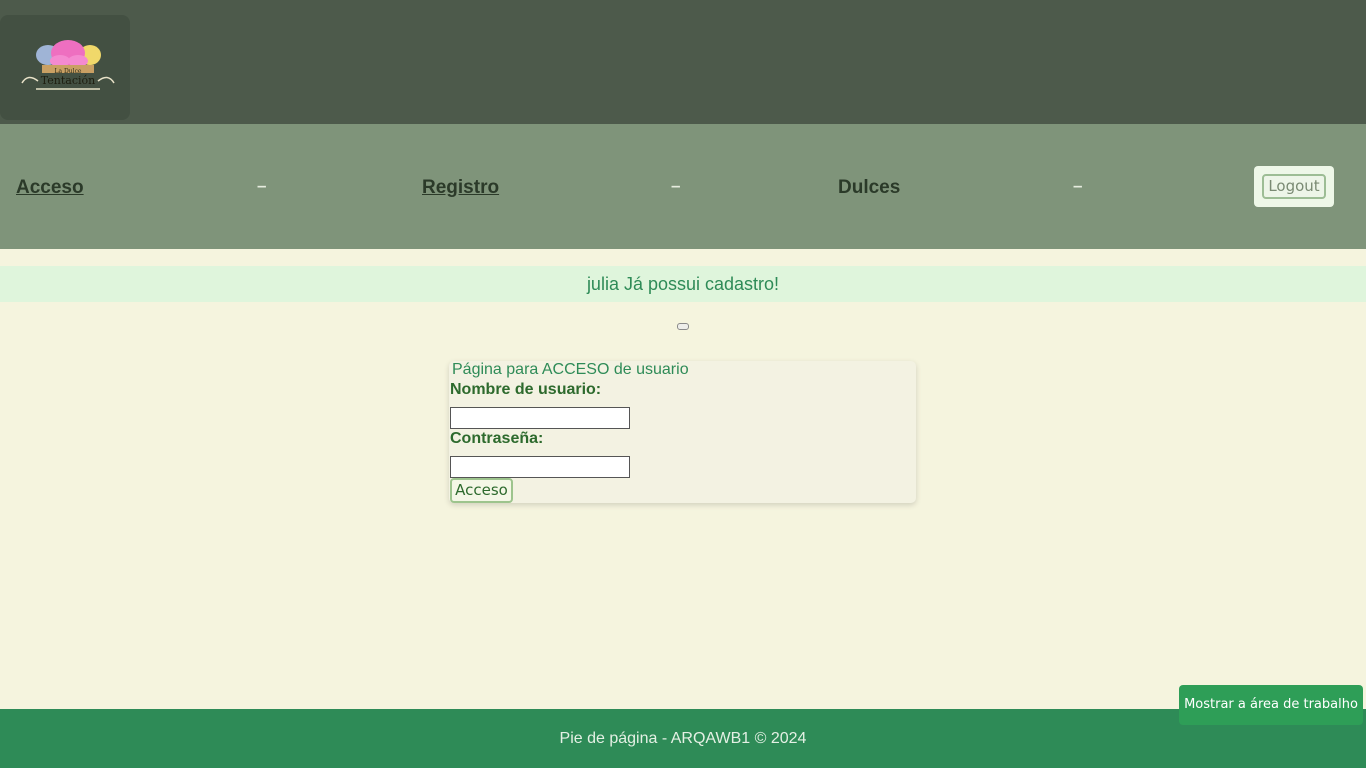 Image resolution: width=1366 pixels, height=768 pixels. Describe the element at coordinates (570, 369) in the screenshot. I see `login-title: Página para ACCESO de usuario` at that location.